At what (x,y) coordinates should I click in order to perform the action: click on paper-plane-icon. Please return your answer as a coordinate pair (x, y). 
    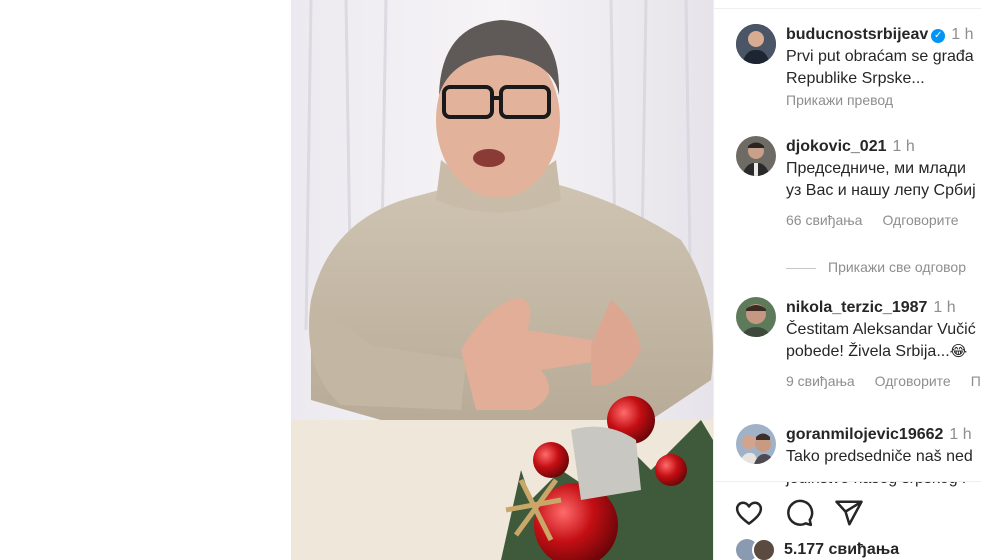
    Looking at the image, I should click on (849, 513).